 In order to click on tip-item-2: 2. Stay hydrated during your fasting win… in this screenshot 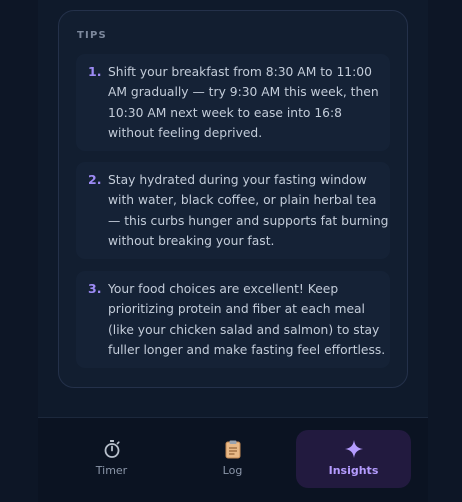, I will do `click(233, 210)`.